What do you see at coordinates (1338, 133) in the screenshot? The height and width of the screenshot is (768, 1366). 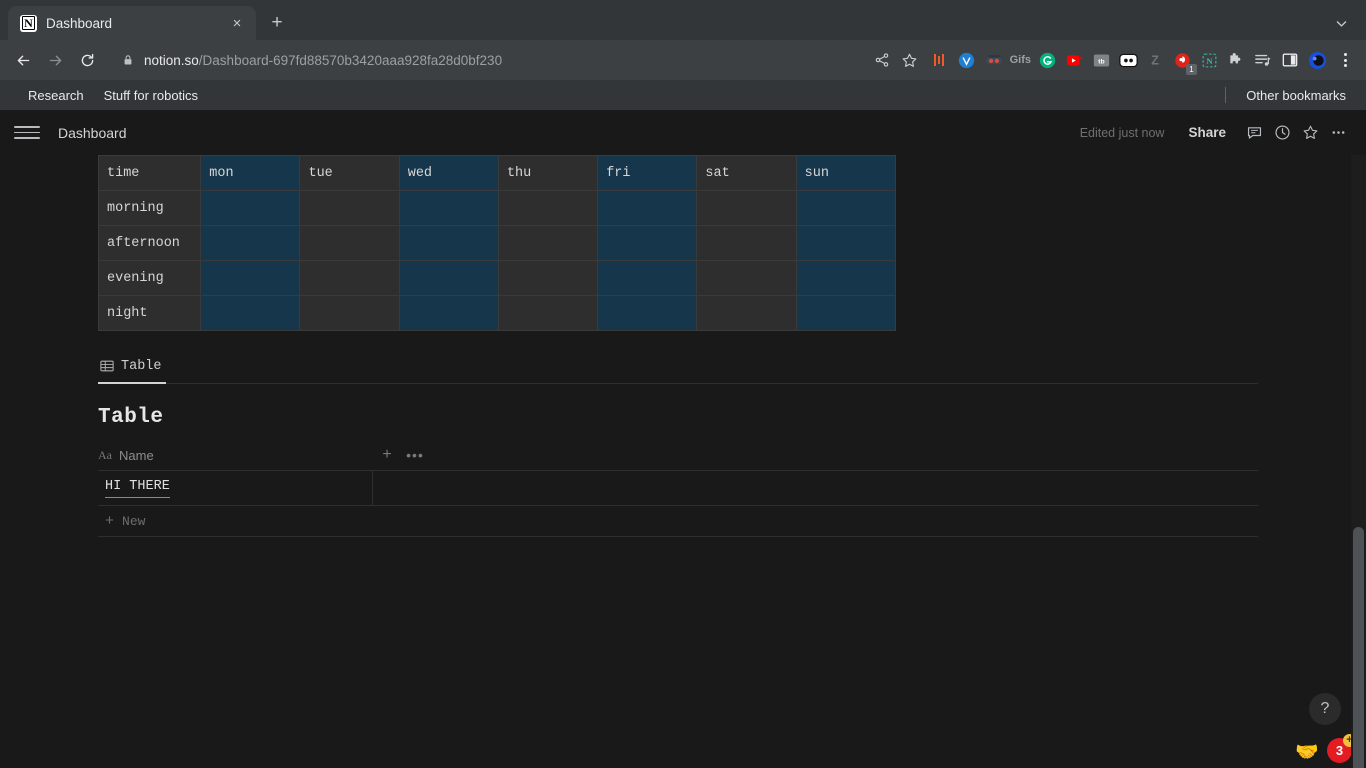 I see `more-options-icon` at bounding box center [1338, 133].